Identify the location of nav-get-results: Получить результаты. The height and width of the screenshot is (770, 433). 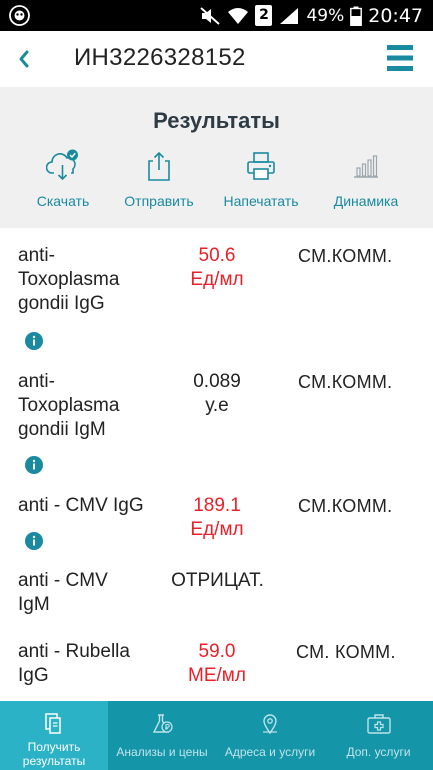
(54, 735).